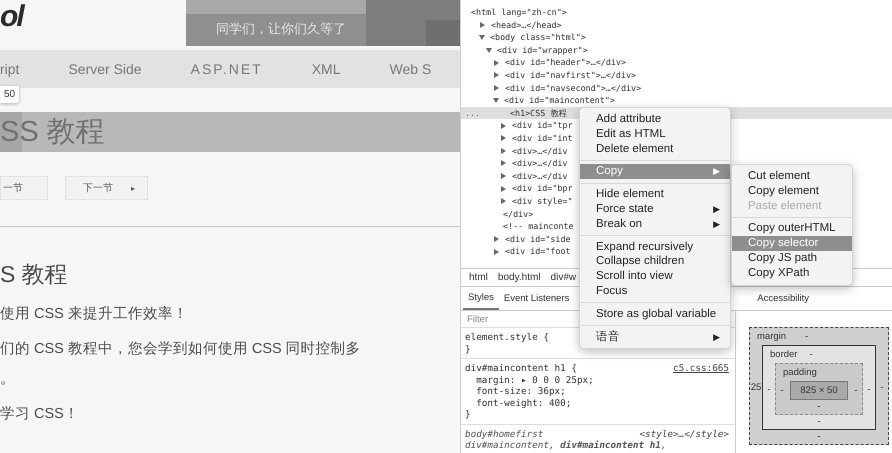  I want to click on paragraph: 使用 CSS 来提升工作效率！, so click(94, 314).